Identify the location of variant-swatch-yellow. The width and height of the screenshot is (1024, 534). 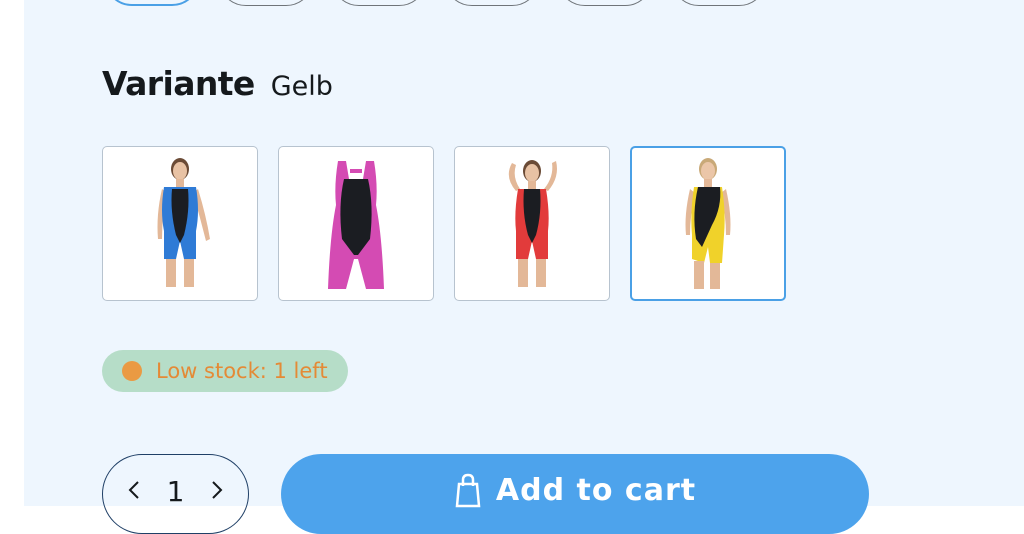
(708, 223).